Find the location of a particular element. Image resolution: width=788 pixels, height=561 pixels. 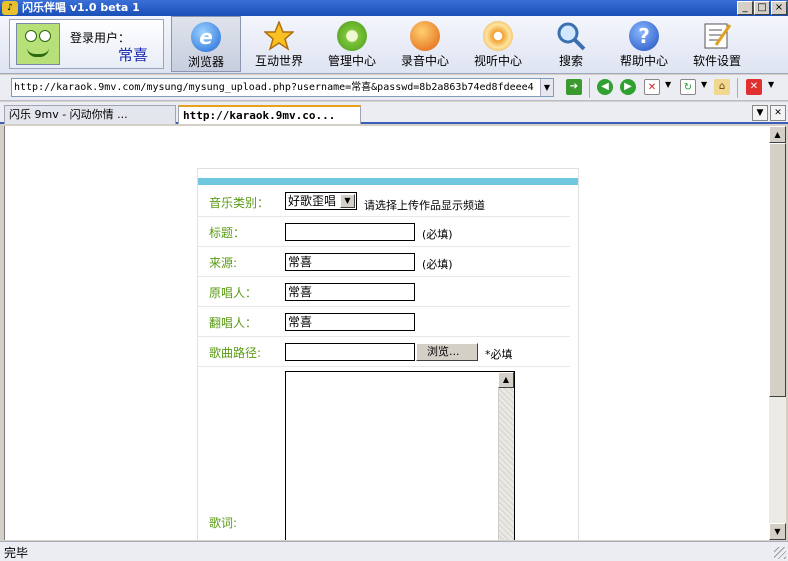

original-singer-input: 常喜 is located at coordinates (350, 292).